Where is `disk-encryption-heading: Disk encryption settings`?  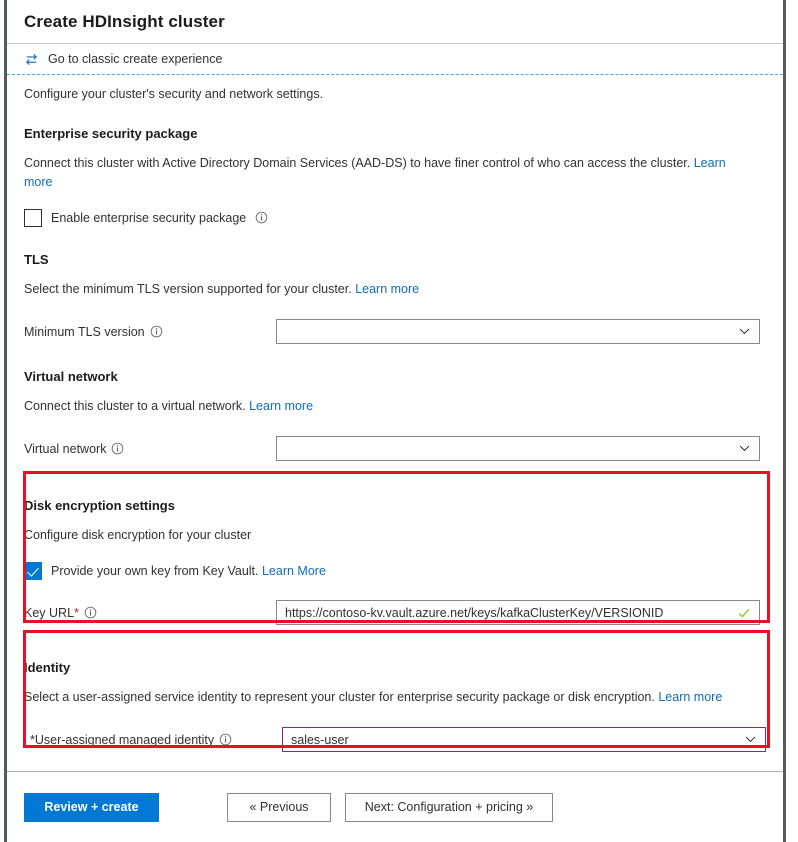
disk-encryption-heading: Disk encryption settings is located at coordinates (99, 505).